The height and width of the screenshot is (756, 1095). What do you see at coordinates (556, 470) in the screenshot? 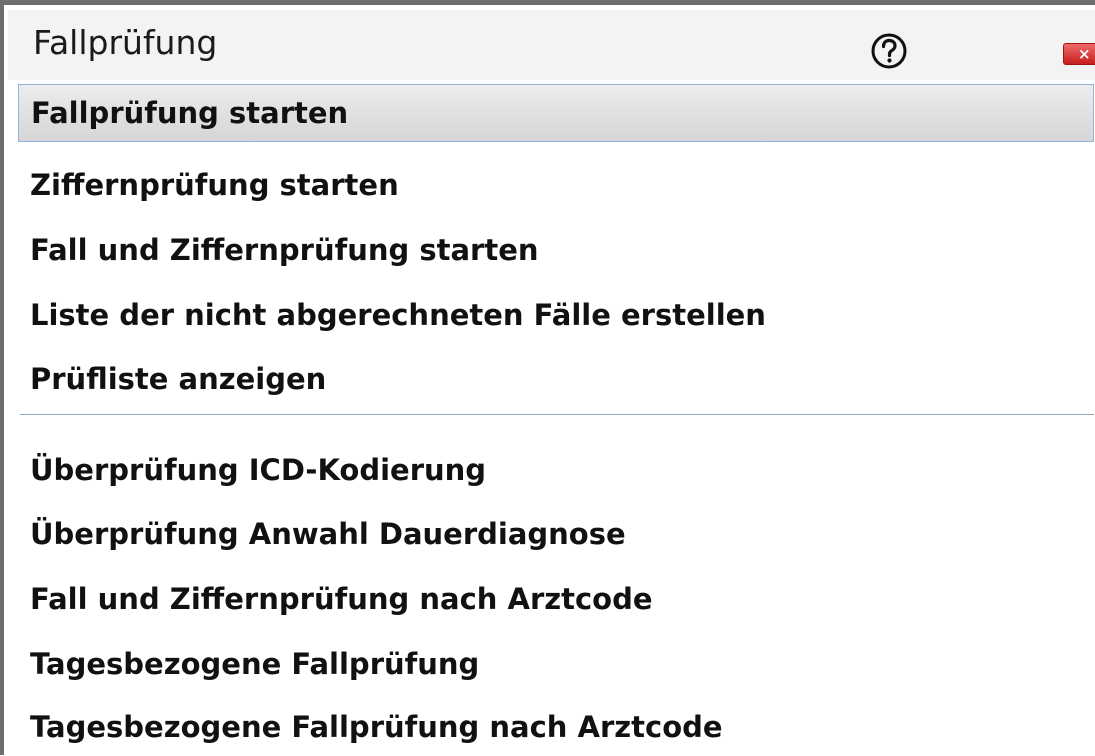
I see `menu-item-ueberpruefung-icd-kodierung: Überprüfung ICD-Kodierung` at bounding box center [556, 470].